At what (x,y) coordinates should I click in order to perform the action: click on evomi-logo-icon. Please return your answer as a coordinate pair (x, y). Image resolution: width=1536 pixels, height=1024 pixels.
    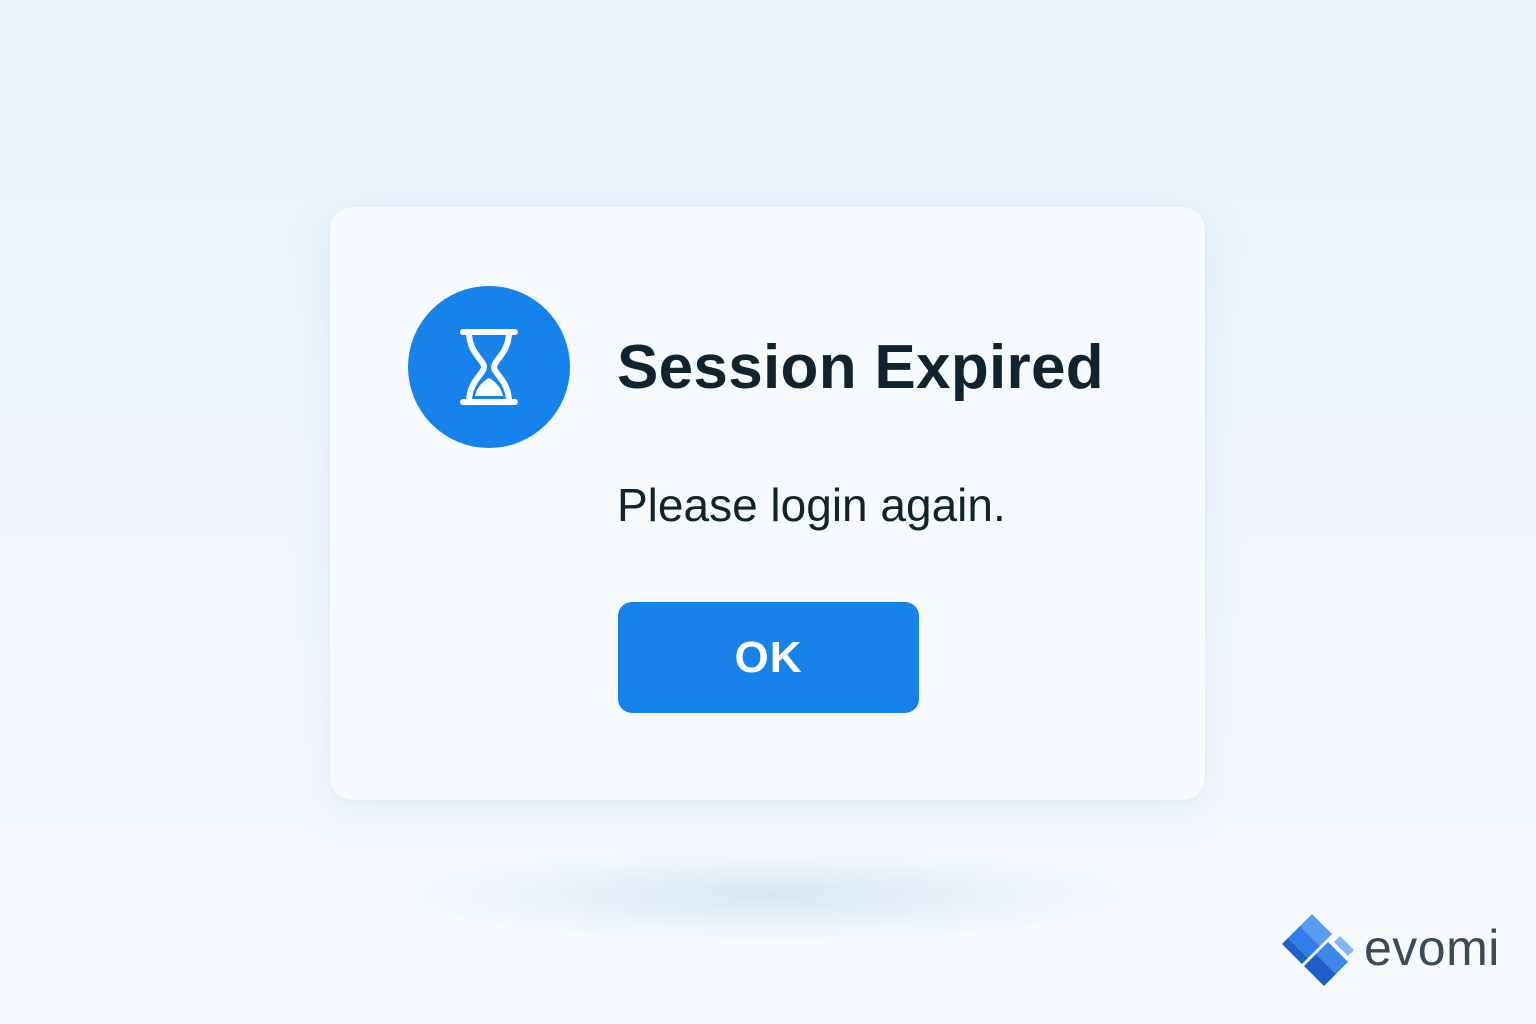
    Looking at the image, I should click on (1318, 950).